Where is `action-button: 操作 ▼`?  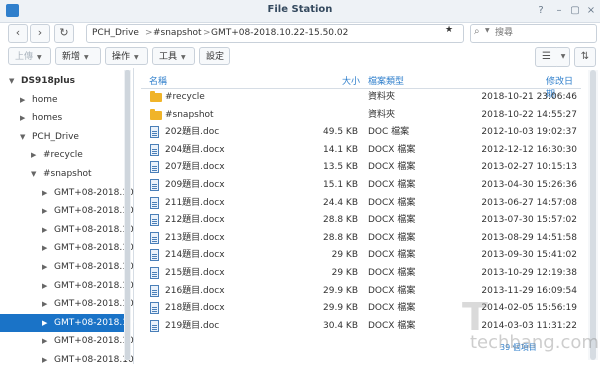
action-button: 操作 ▼ is located at coordinates (126, 56).